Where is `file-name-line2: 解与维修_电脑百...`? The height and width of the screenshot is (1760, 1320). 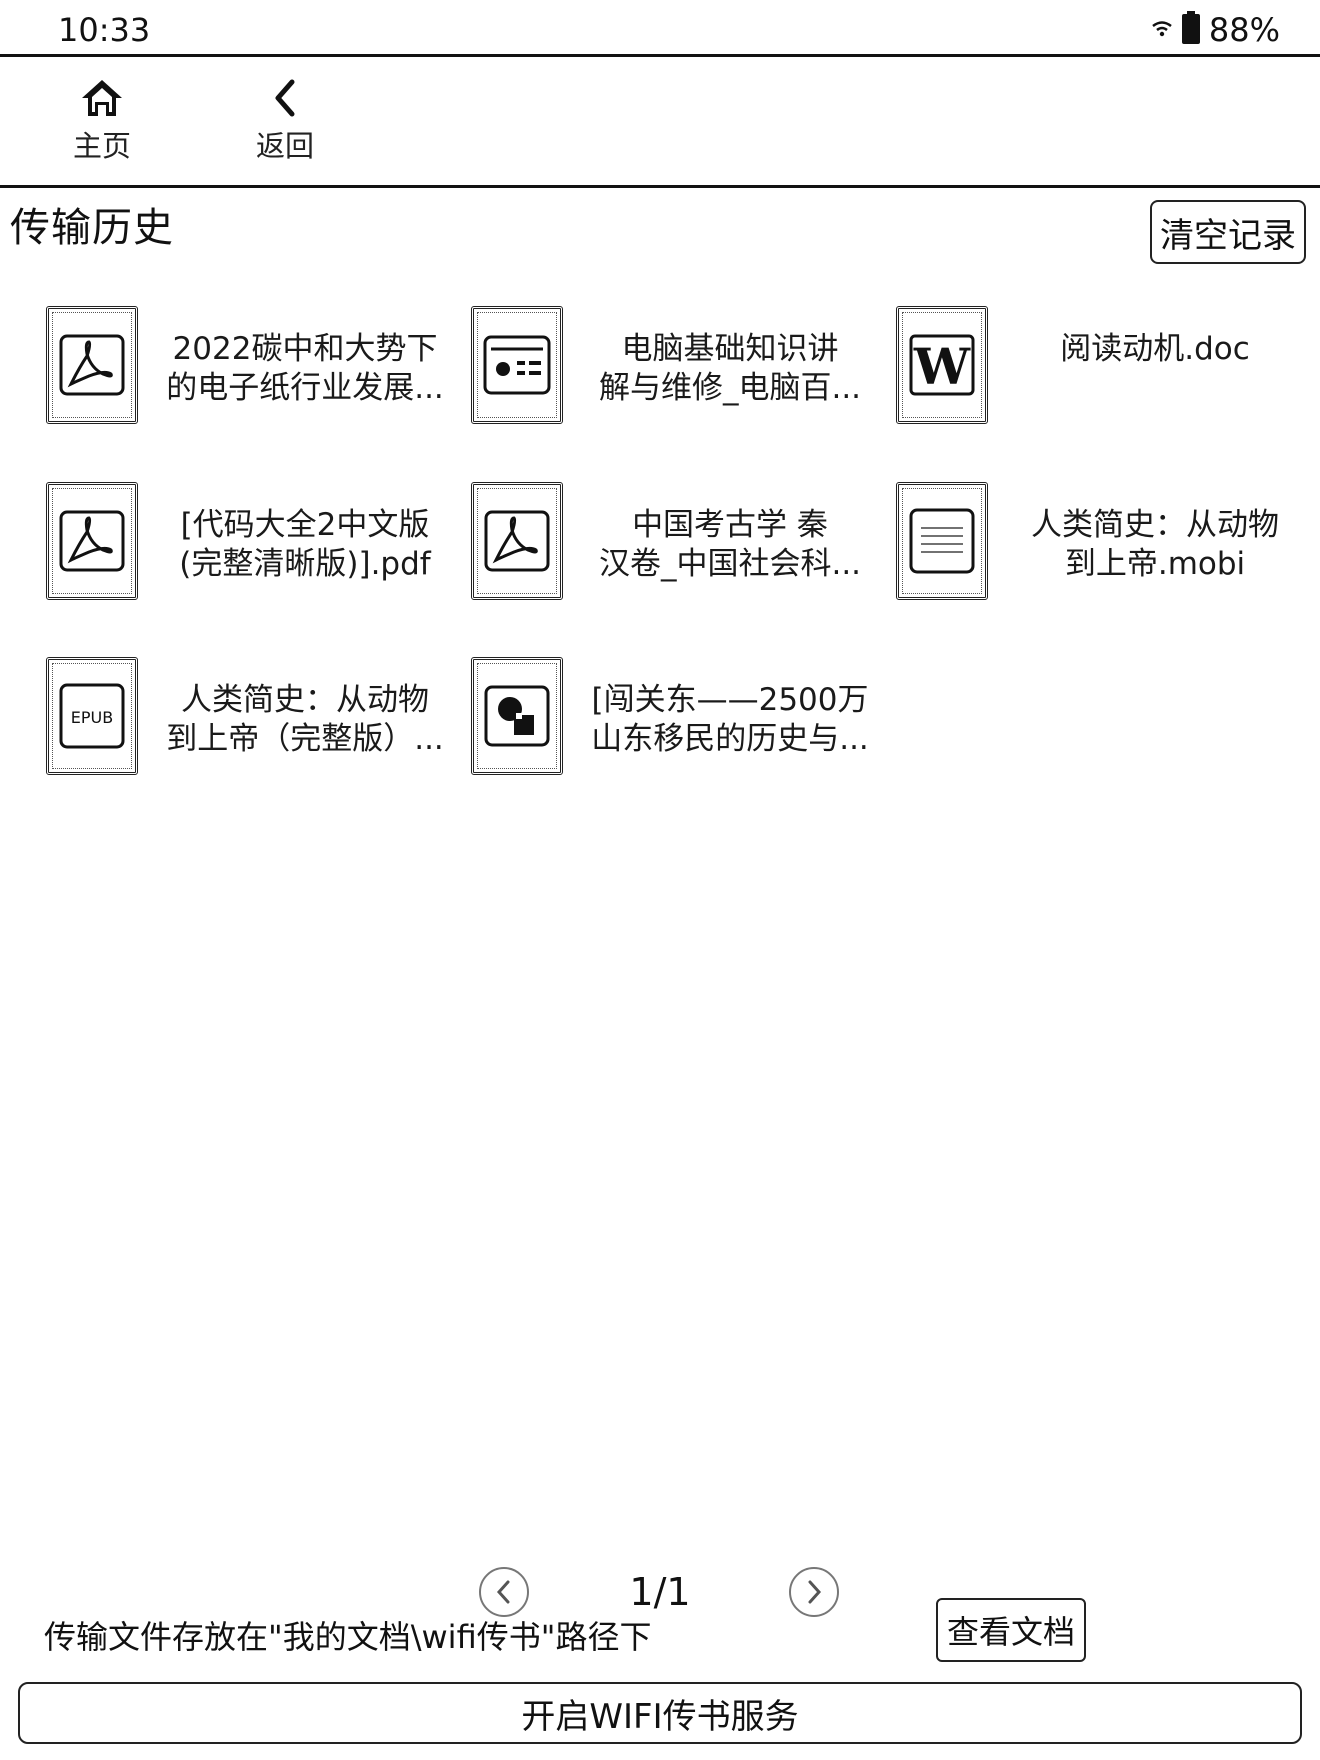
file-name-line2: 解与维修_电脑百... is located at coordinates (730, 388).